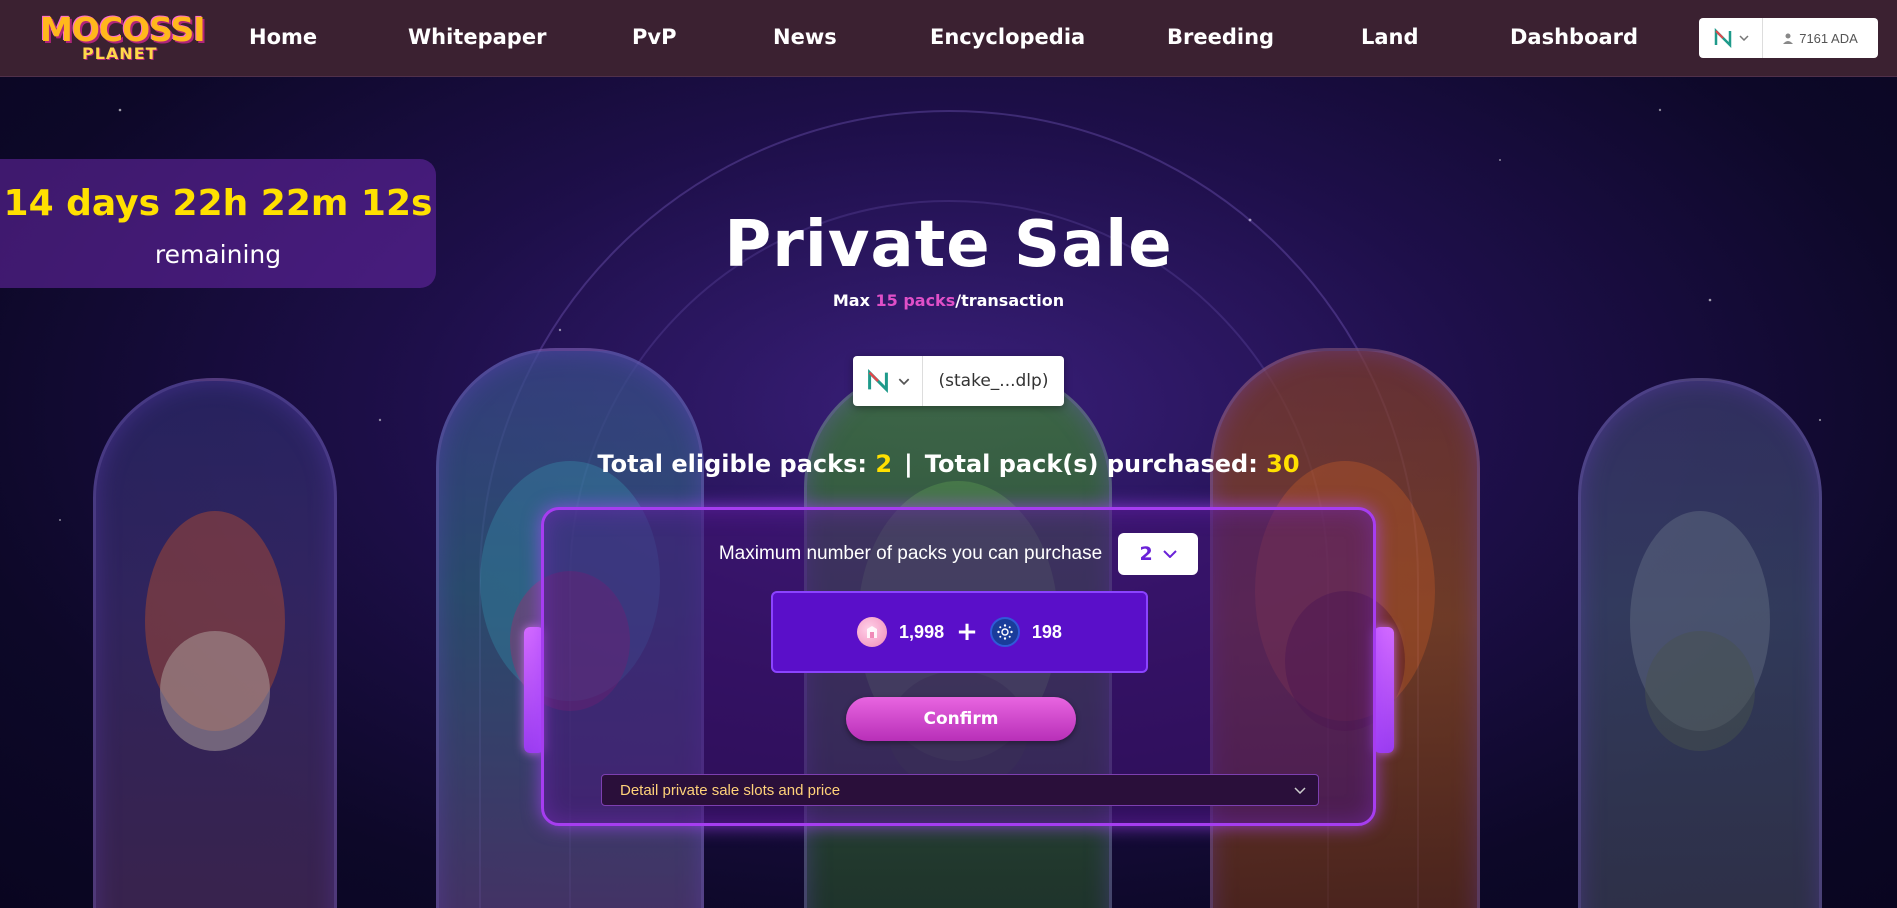  What do you see at coordinates (1390, 37) in the screenshot?
I see `nav-land: Land` at bounding box center [1390, 37].